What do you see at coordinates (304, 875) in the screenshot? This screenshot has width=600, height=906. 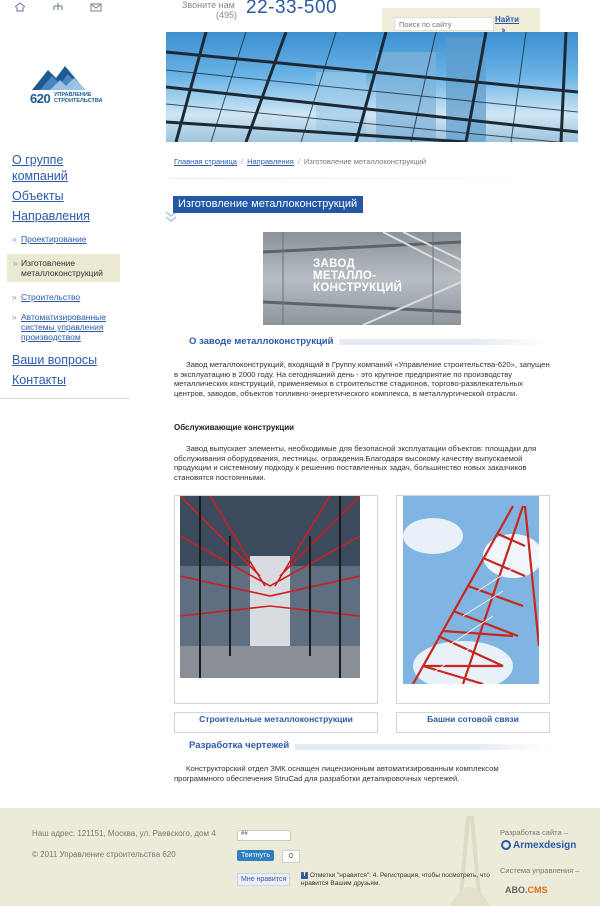 I see `facebook-icon: f` at bounding box center [304, 875].